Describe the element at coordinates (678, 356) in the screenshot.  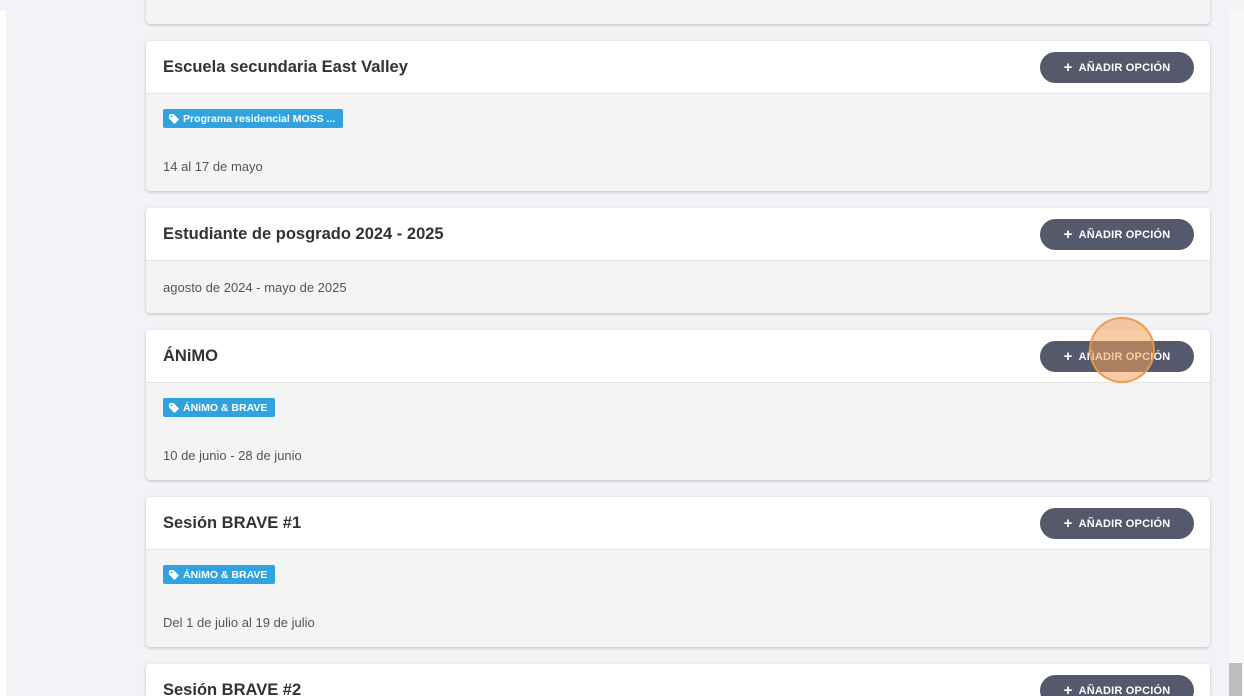
I see `card-header: ÁNiMO + AÑADIR OPCIÓN` at that location.